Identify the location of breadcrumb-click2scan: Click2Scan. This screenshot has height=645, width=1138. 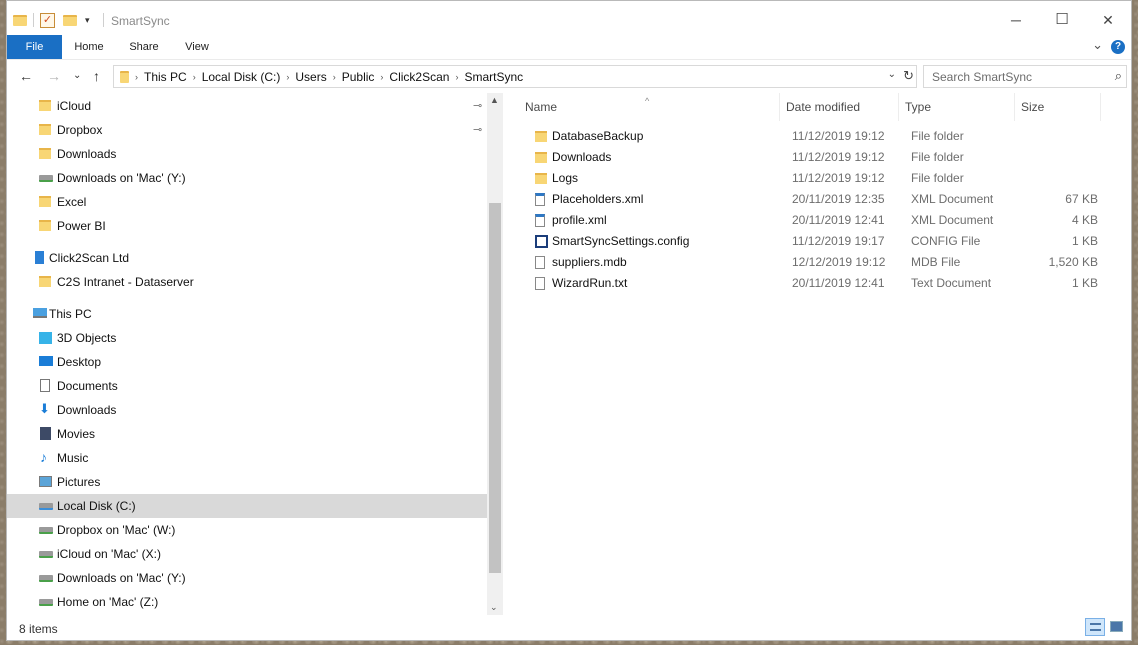
(419, 77).